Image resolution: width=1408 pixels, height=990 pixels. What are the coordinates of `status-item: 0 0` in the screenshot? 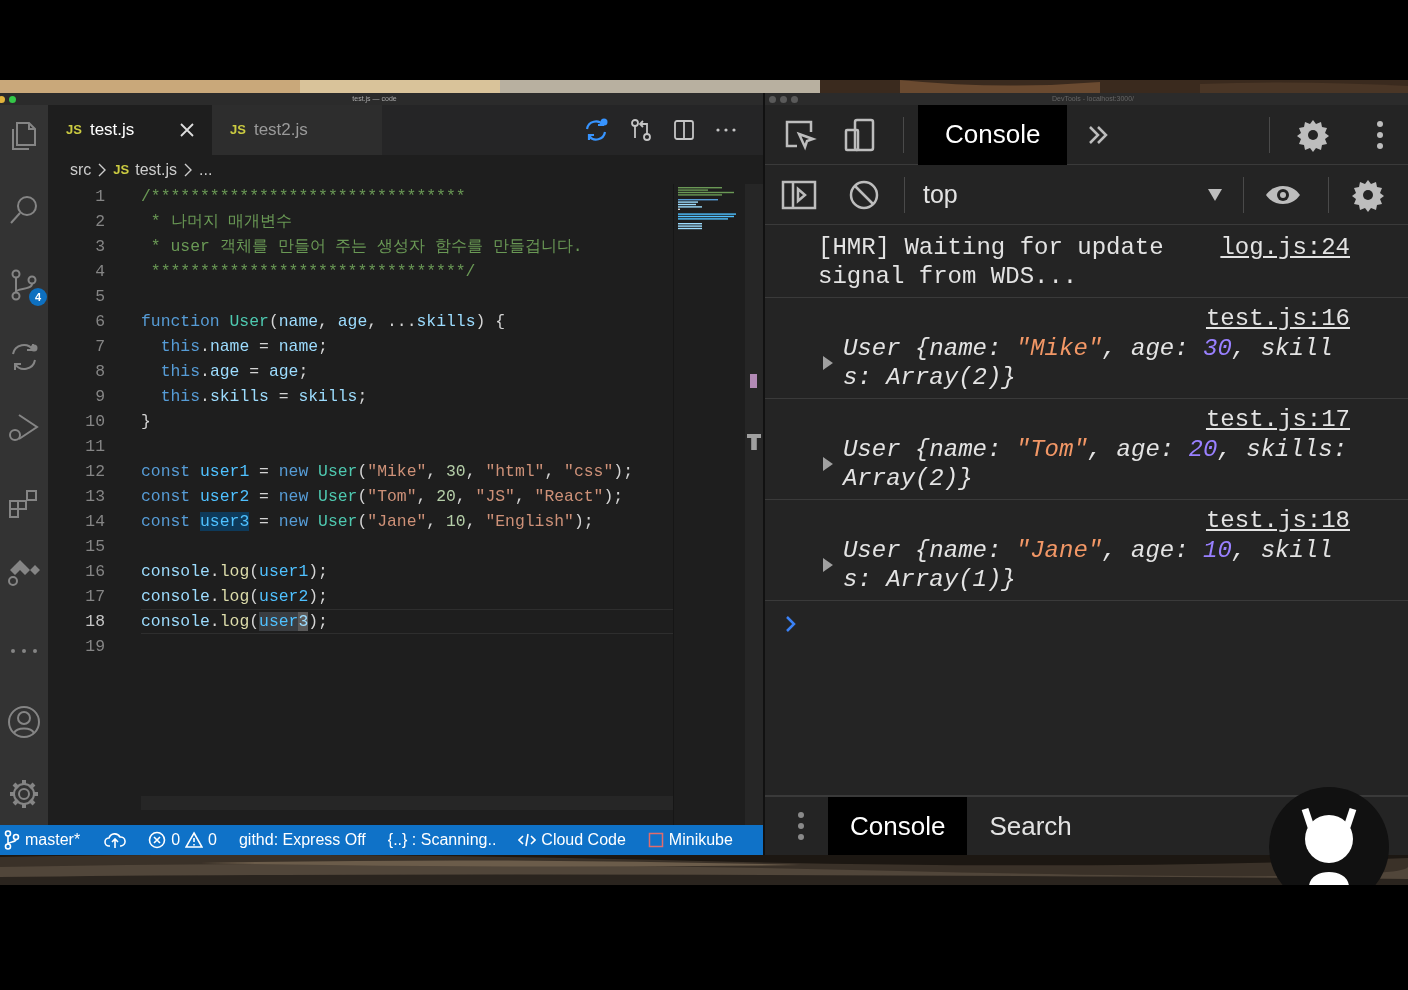 It's located at (182, 840).